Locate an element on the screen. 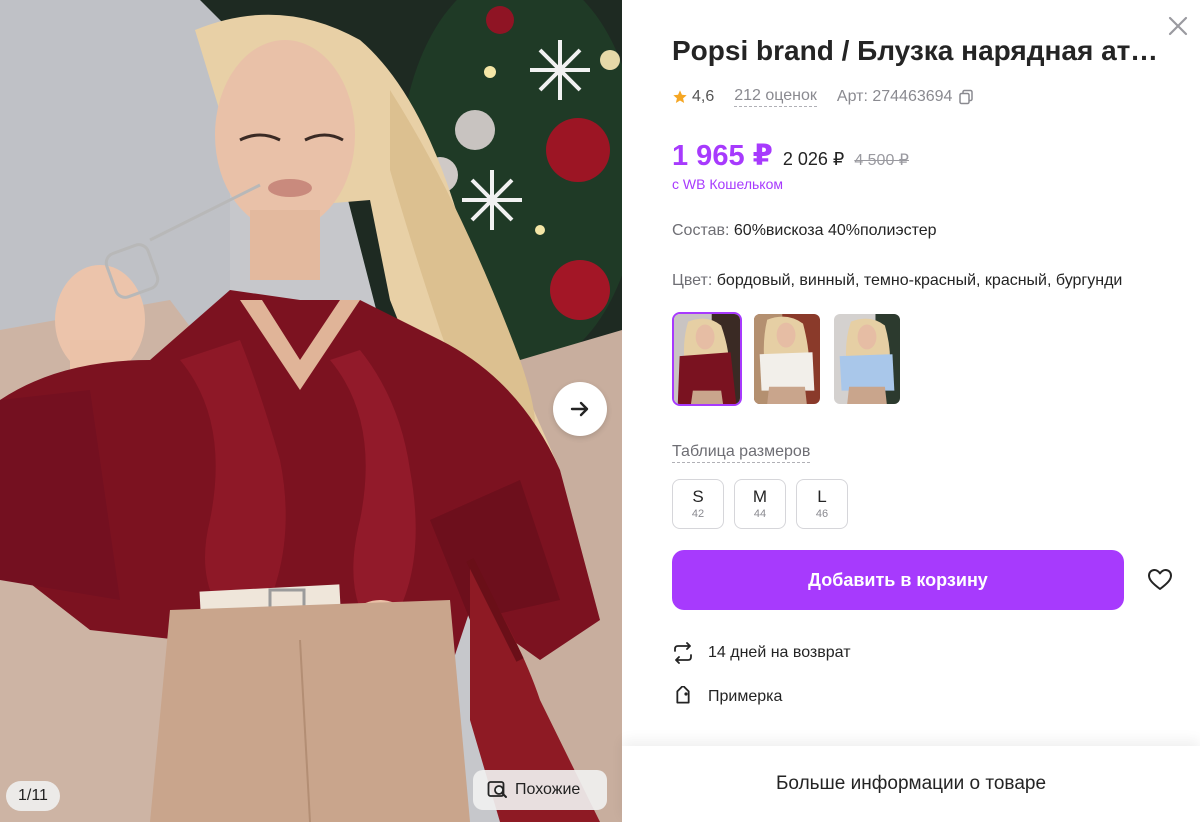 This screenshot has width=1200, height=822. similar-products-button: Похожие is located at coordinates (540, 790).